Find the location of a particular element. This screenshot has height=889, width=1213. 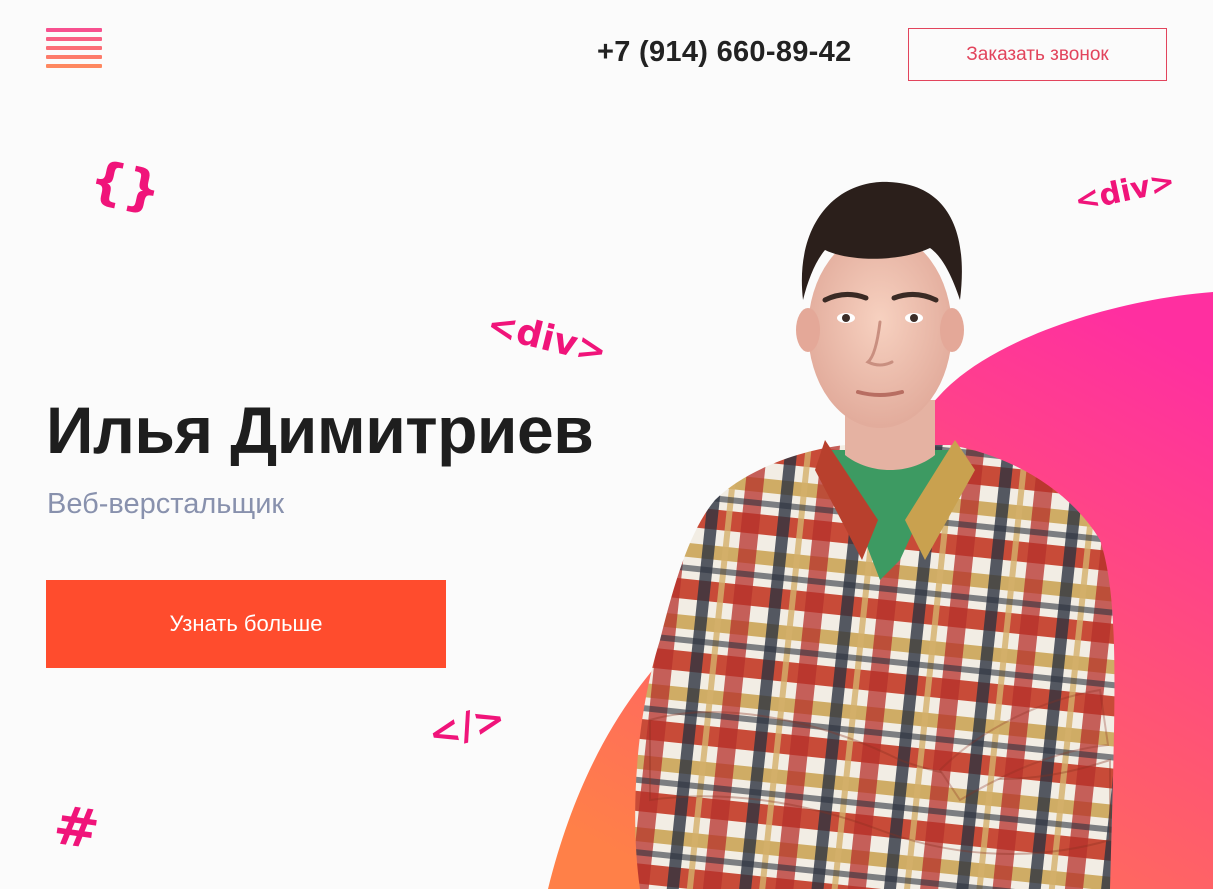

hamburger-menu-icon is located at coordinates (74, 48).